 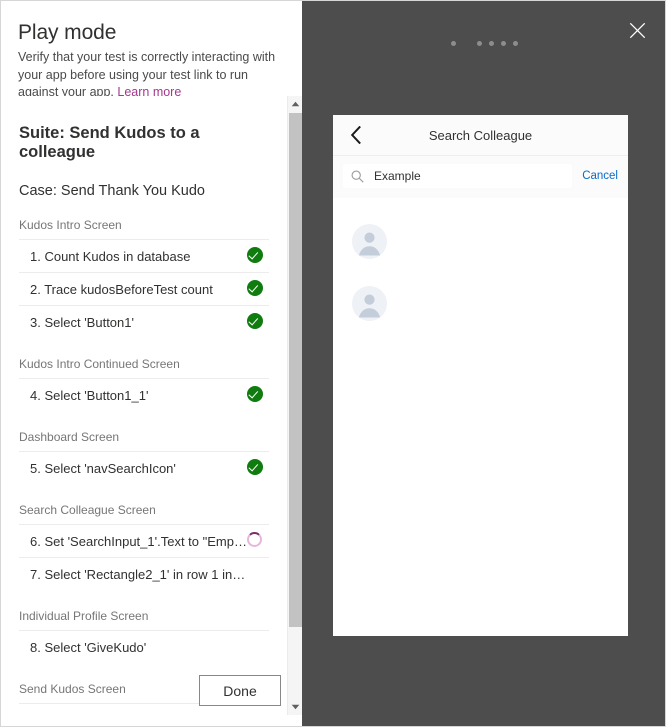 What do you see at coordinates (88, 647) in the screenshot?
I see `step-label: 8. Select 'GiveKudo'` at bounding box center [88, 647].